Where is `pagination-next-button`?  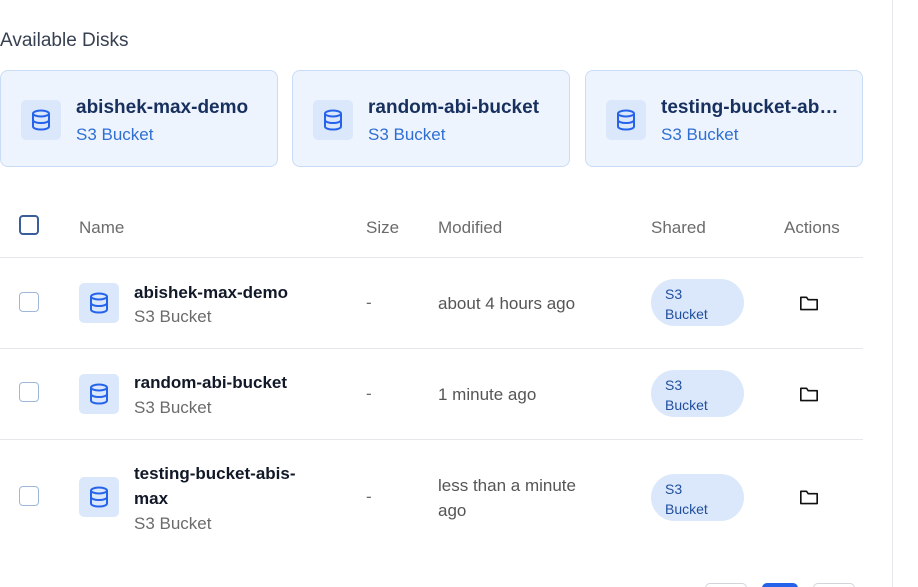
pagination-next-button is located at coordinates (834, 585).